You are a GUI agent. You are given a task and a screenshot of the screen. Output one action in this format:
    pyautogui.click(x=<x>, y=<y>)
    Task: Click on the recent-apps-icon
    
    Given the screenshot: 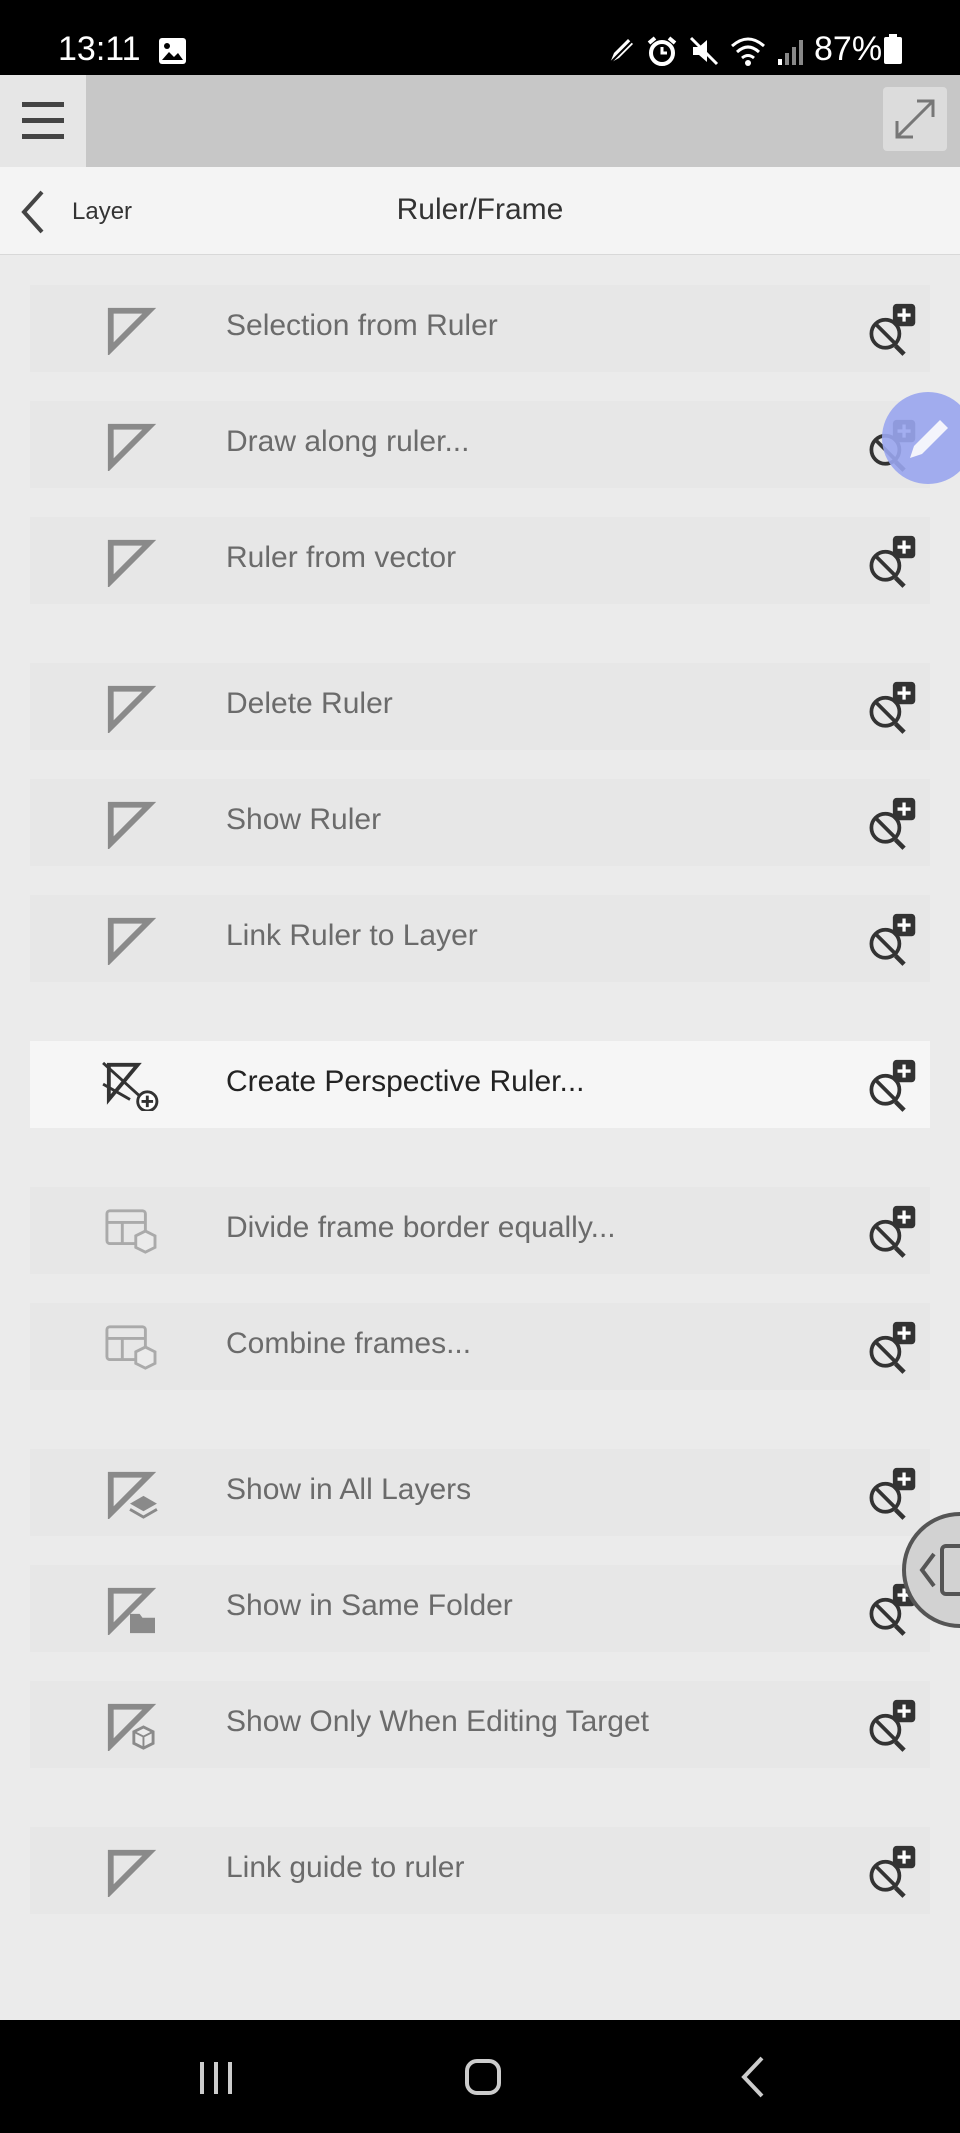 What is the action you would take?
    pyautogui.click(x=216, y=2077)
    